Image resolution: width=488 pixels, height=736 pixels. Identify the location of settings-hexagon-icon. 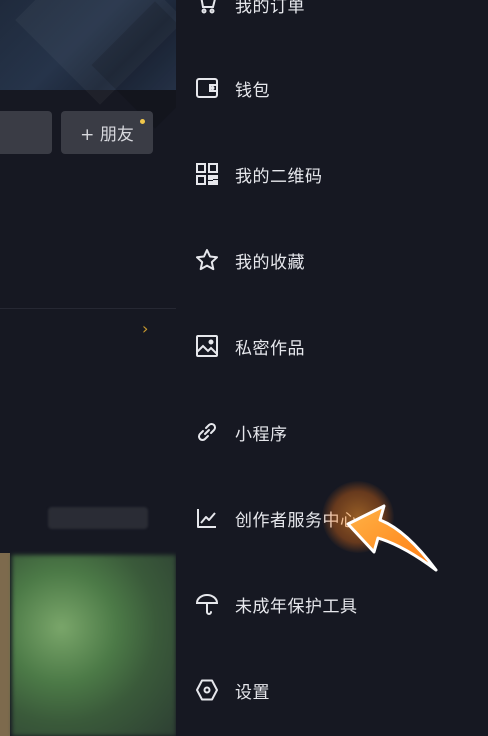
(207, 690).